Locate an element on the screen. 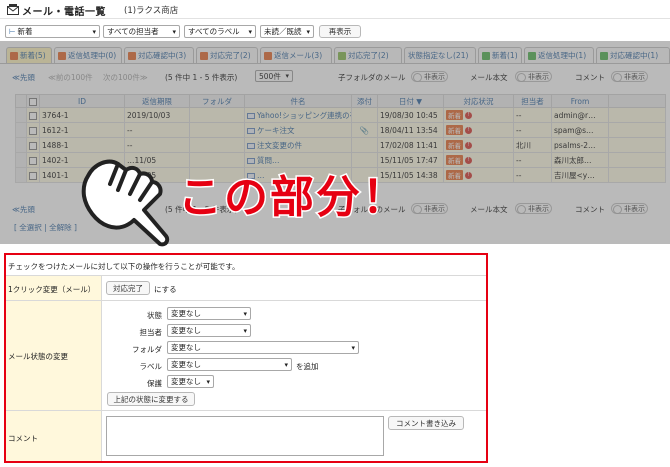  read-filter-select: 未読／既読 ▾ is located at coordinates (287, 31).